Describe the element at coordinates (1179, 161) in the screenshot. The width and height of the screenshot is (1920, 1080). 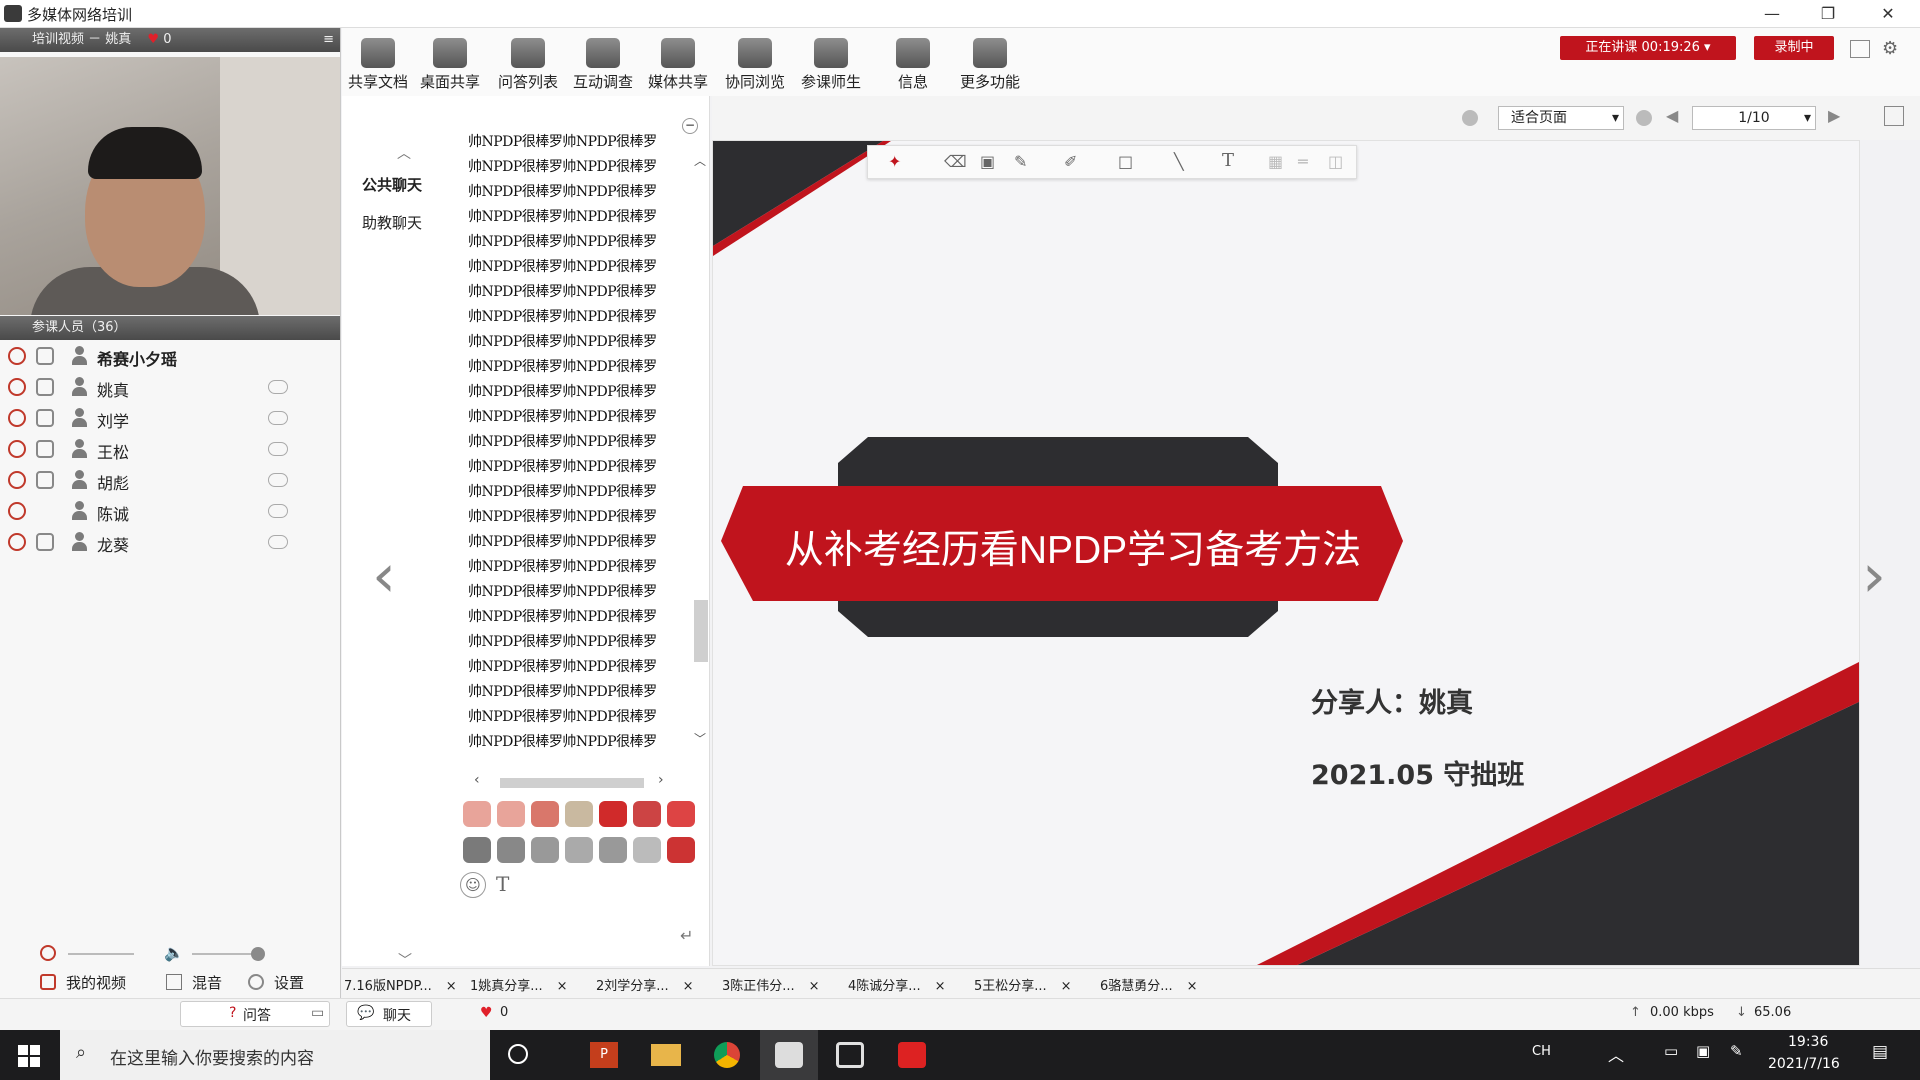
I see `line-icon: ╲` at that location.